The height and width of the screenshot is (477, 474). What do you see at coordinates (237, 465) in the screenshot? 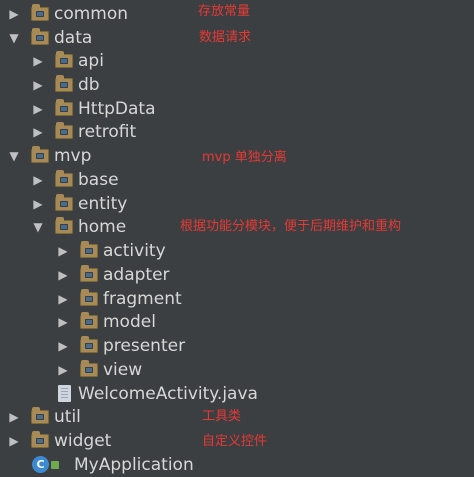
I see `tree-item-myapplication: C MyApplication` at bounding box center [237, 465].